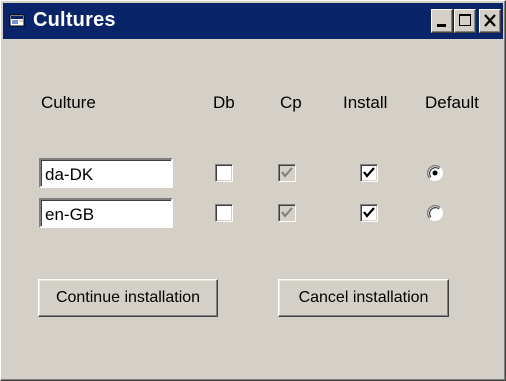  I want to click on default-radio-da-dk, so click(435, 173).